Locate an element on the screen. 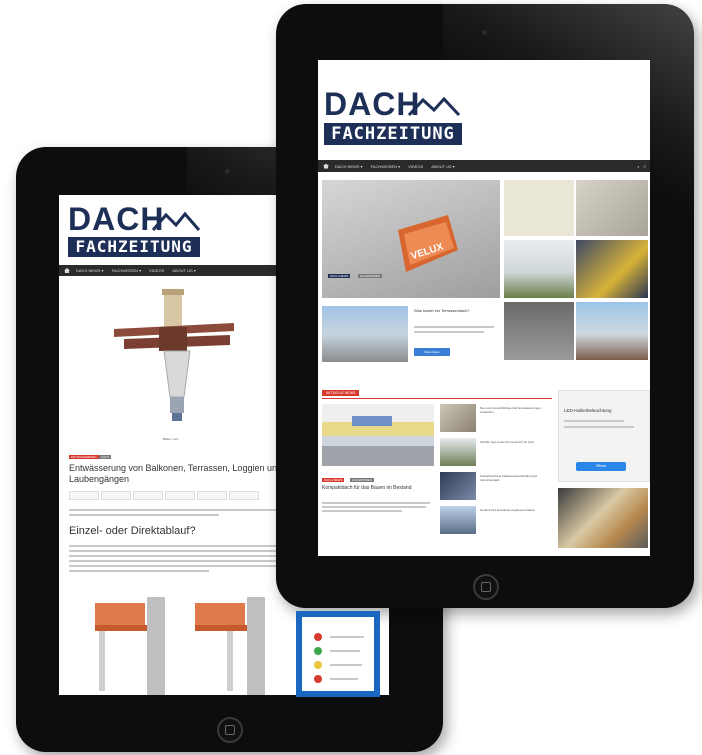  thumb-church is located at coordinates (612, 331).